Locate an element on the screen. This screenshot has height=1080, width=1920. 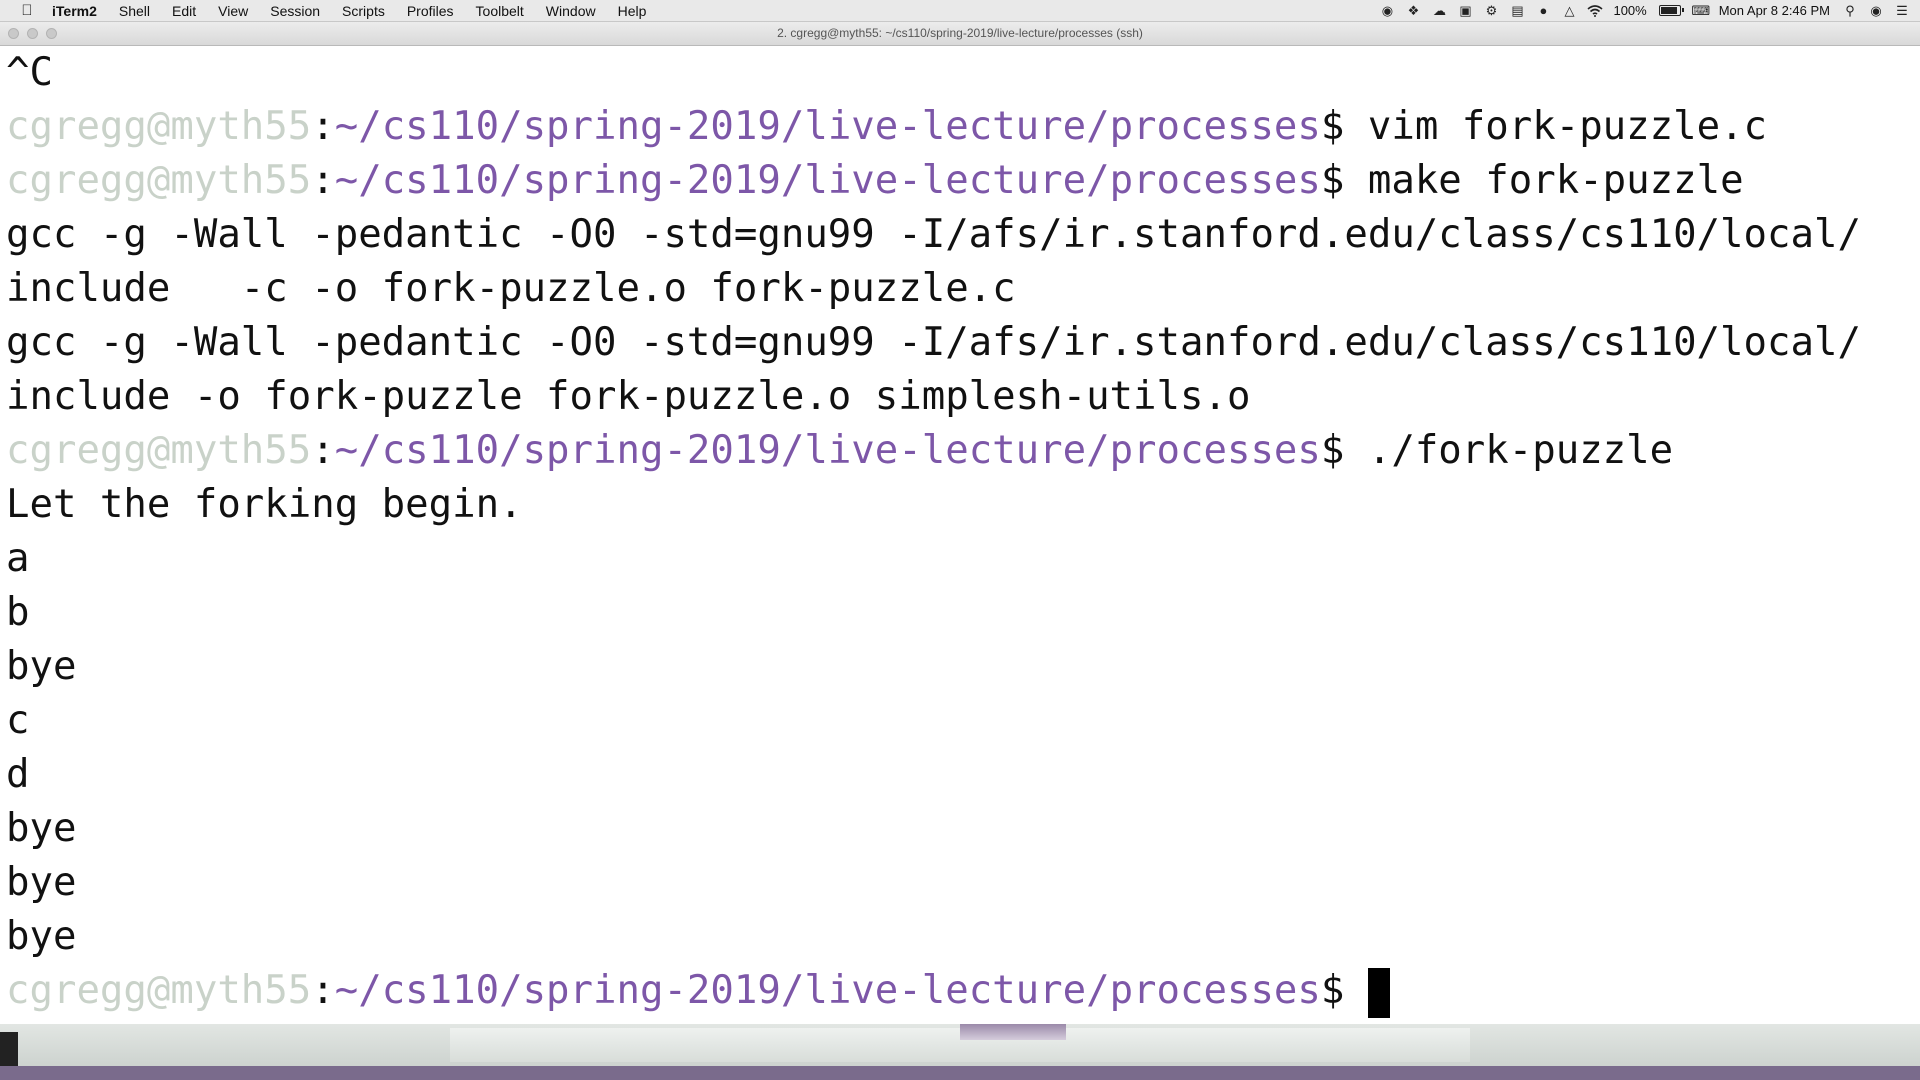
cloud-icon: ☁ is located at coordinates (1439, 11).